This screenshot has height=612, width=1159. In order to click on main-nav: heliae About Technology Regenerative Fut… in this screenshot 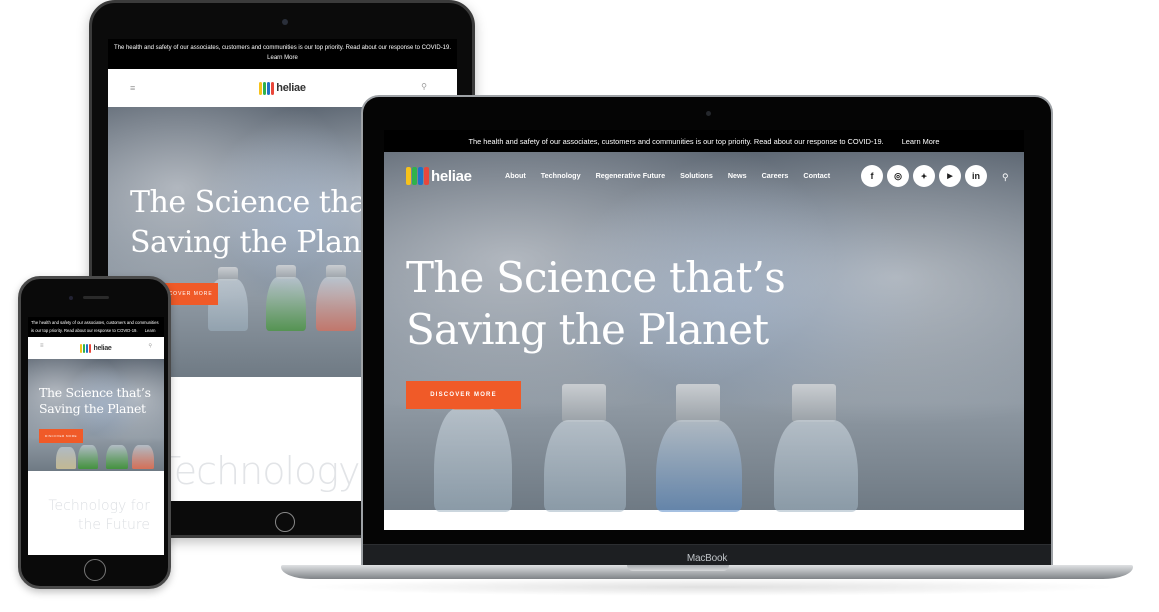, I will do `click(704, 177)`.